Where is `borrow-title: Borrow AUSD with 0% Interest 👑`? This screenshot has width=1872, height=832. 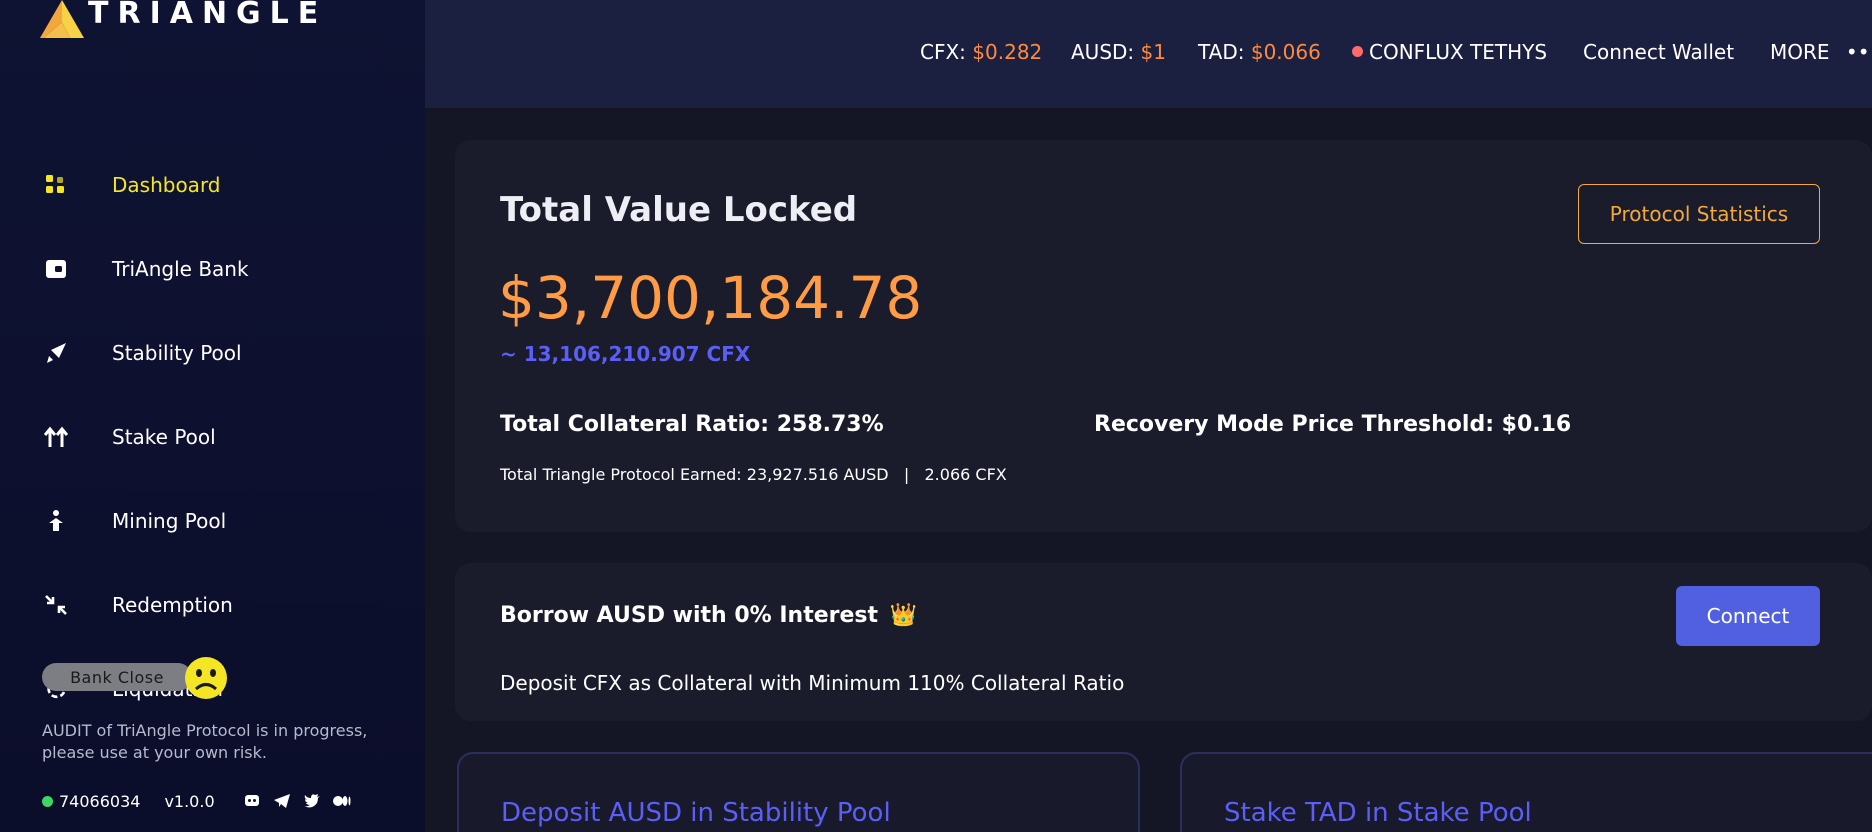 borrow-title: Borrow AUSD with 0% Interest 👑 is located at coordinates (708, 615).